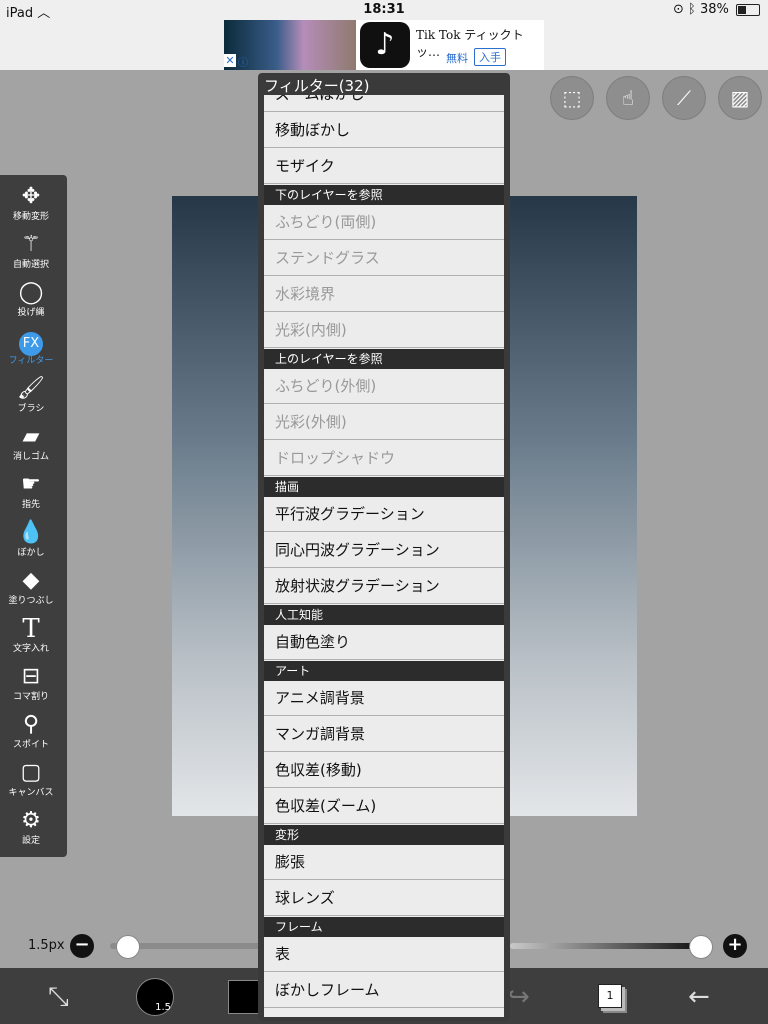  I want to click on tool-move: ✥ 移動変形, so click(31, 207).